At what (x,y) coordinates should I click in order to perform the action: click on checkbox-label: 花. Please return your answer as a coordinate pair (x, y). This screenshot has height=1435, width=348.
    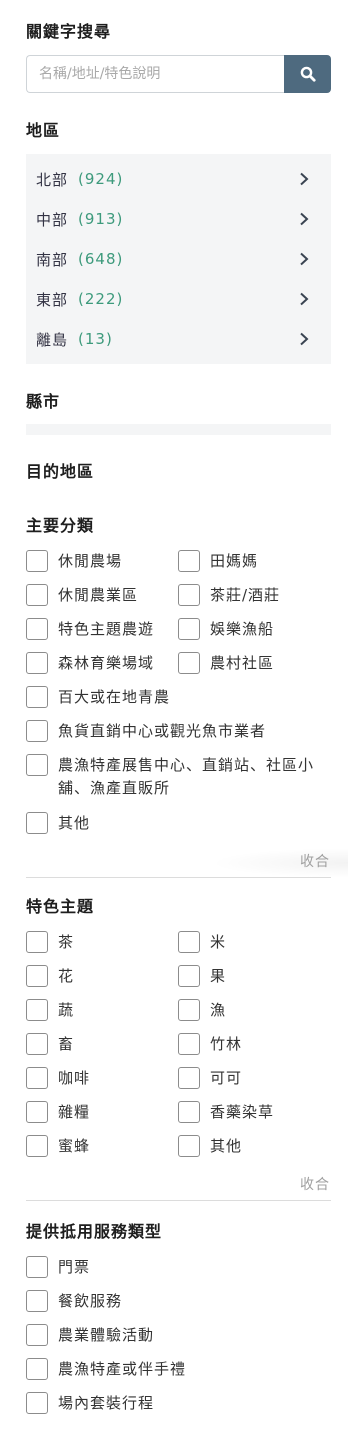
    Looking at the image, I should click on (66, 976).